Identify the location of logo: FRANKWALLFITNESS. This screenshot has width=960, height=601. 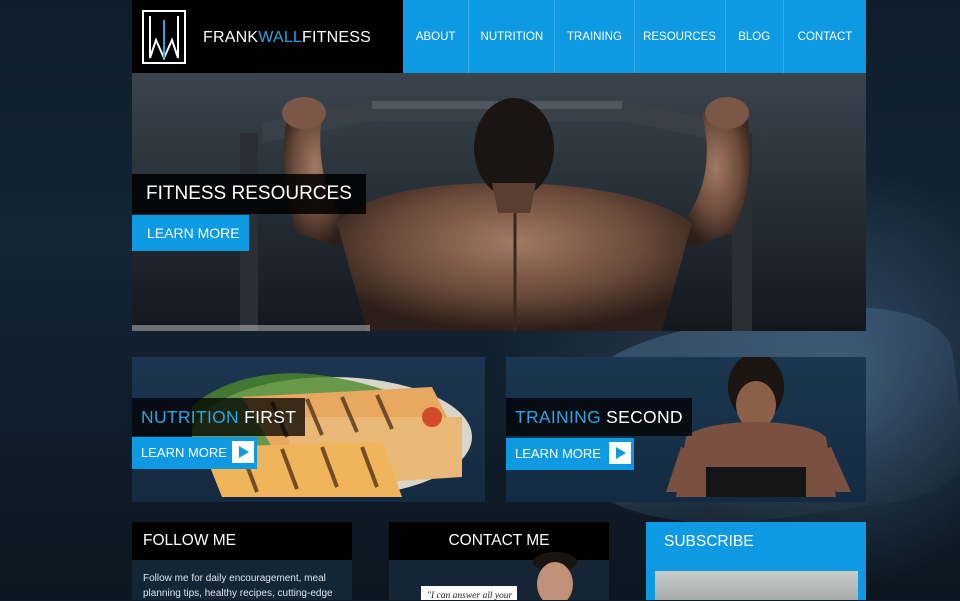
(267, 36).